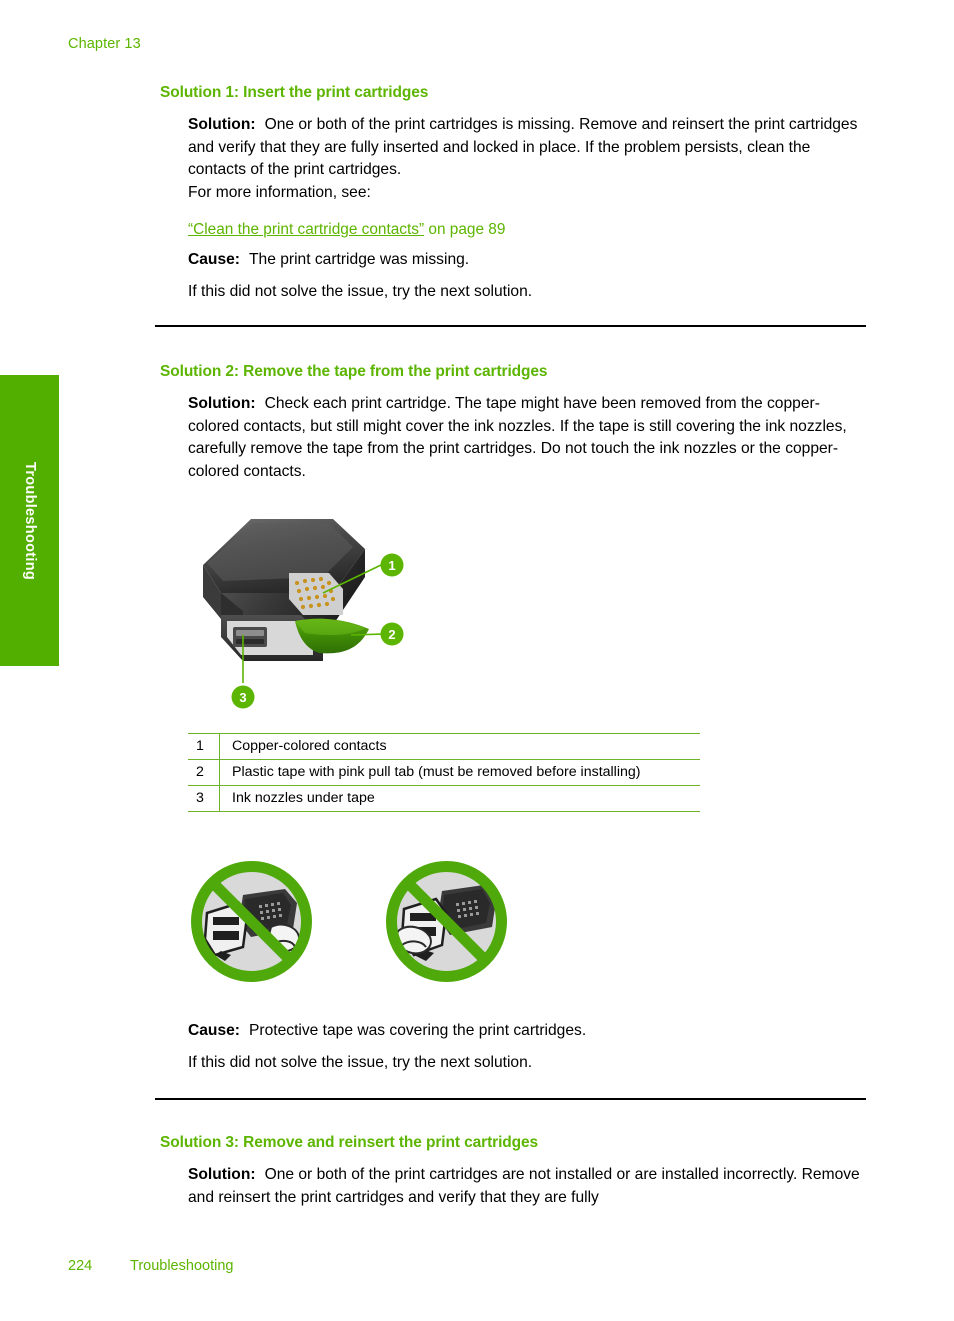 This screenshot has height=1321, width=954. Describe the element at coordinates (222, 1174) in the screenshot. I see `solution-3-solution-label: Solution:` at that location.